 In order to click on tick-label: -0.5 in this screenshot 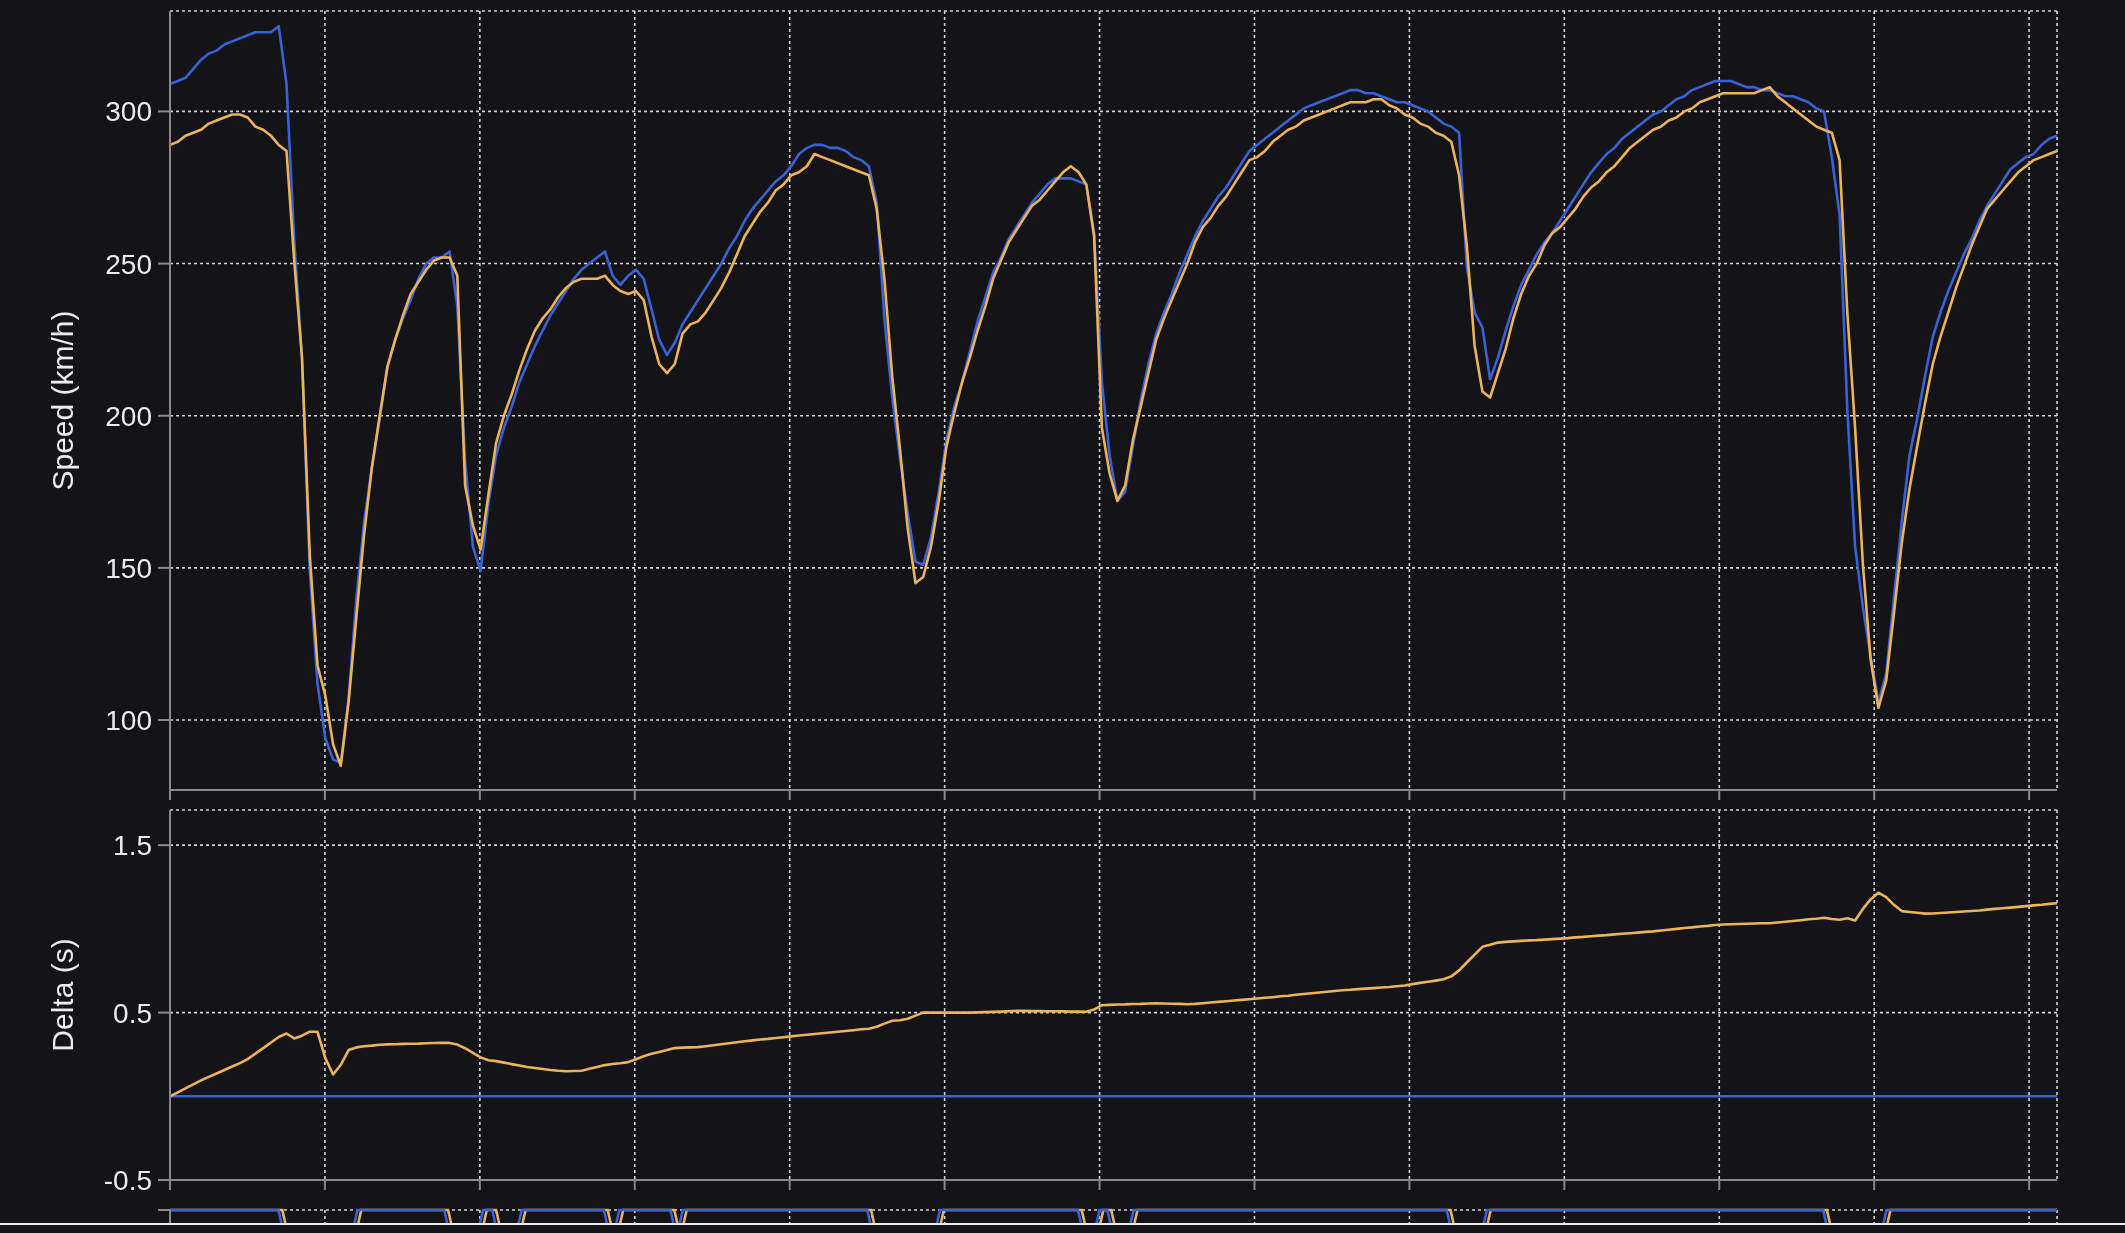, I will do `click(127, 1180)`.